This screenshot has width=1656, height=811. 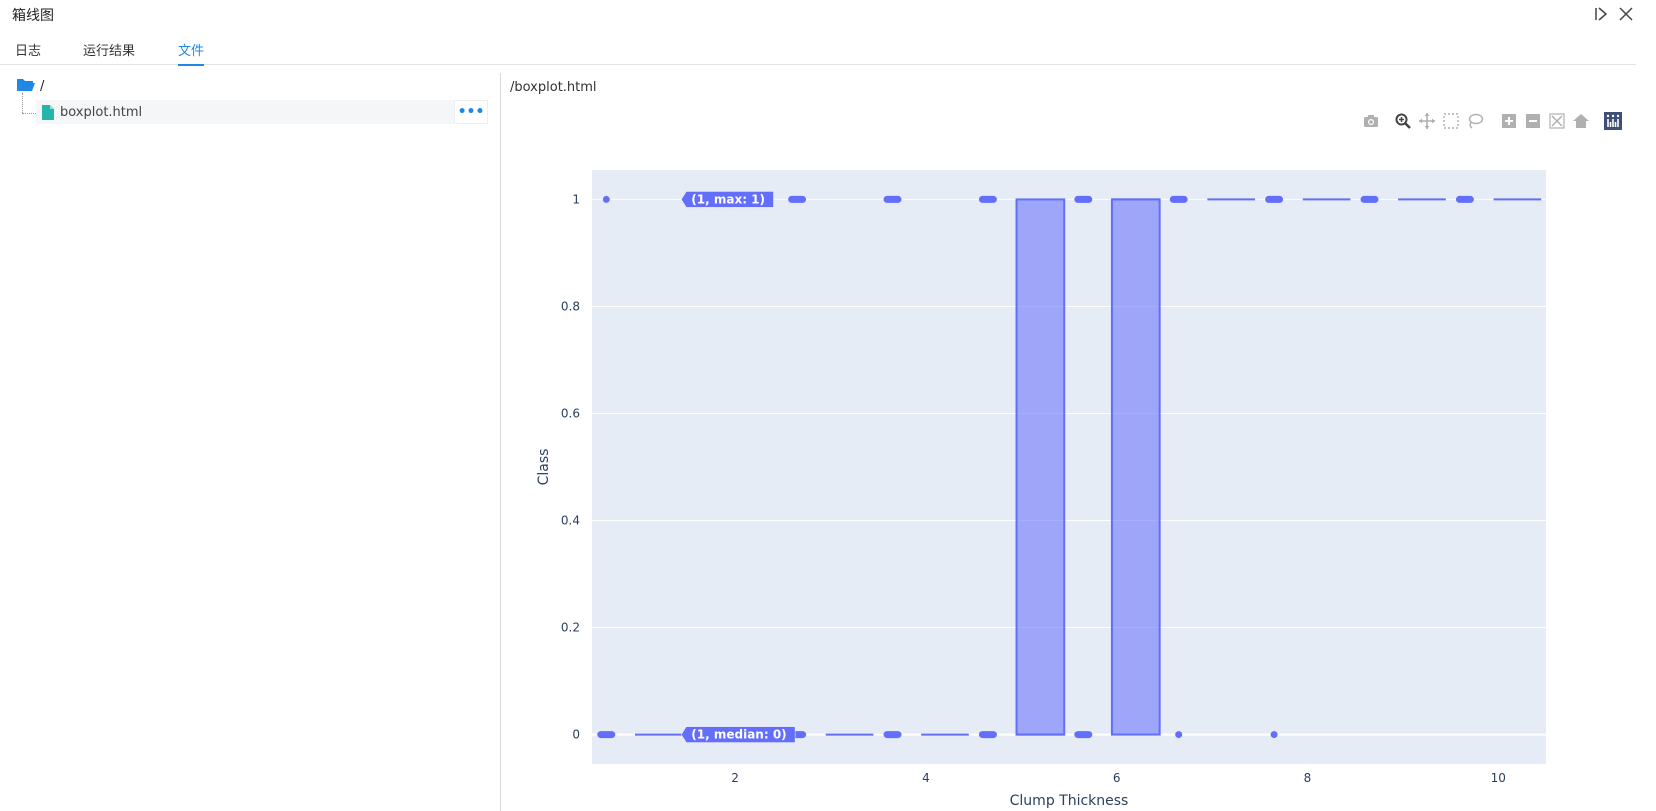 I want to click on file-name: boxplot.html, so click(x=101, y=112).